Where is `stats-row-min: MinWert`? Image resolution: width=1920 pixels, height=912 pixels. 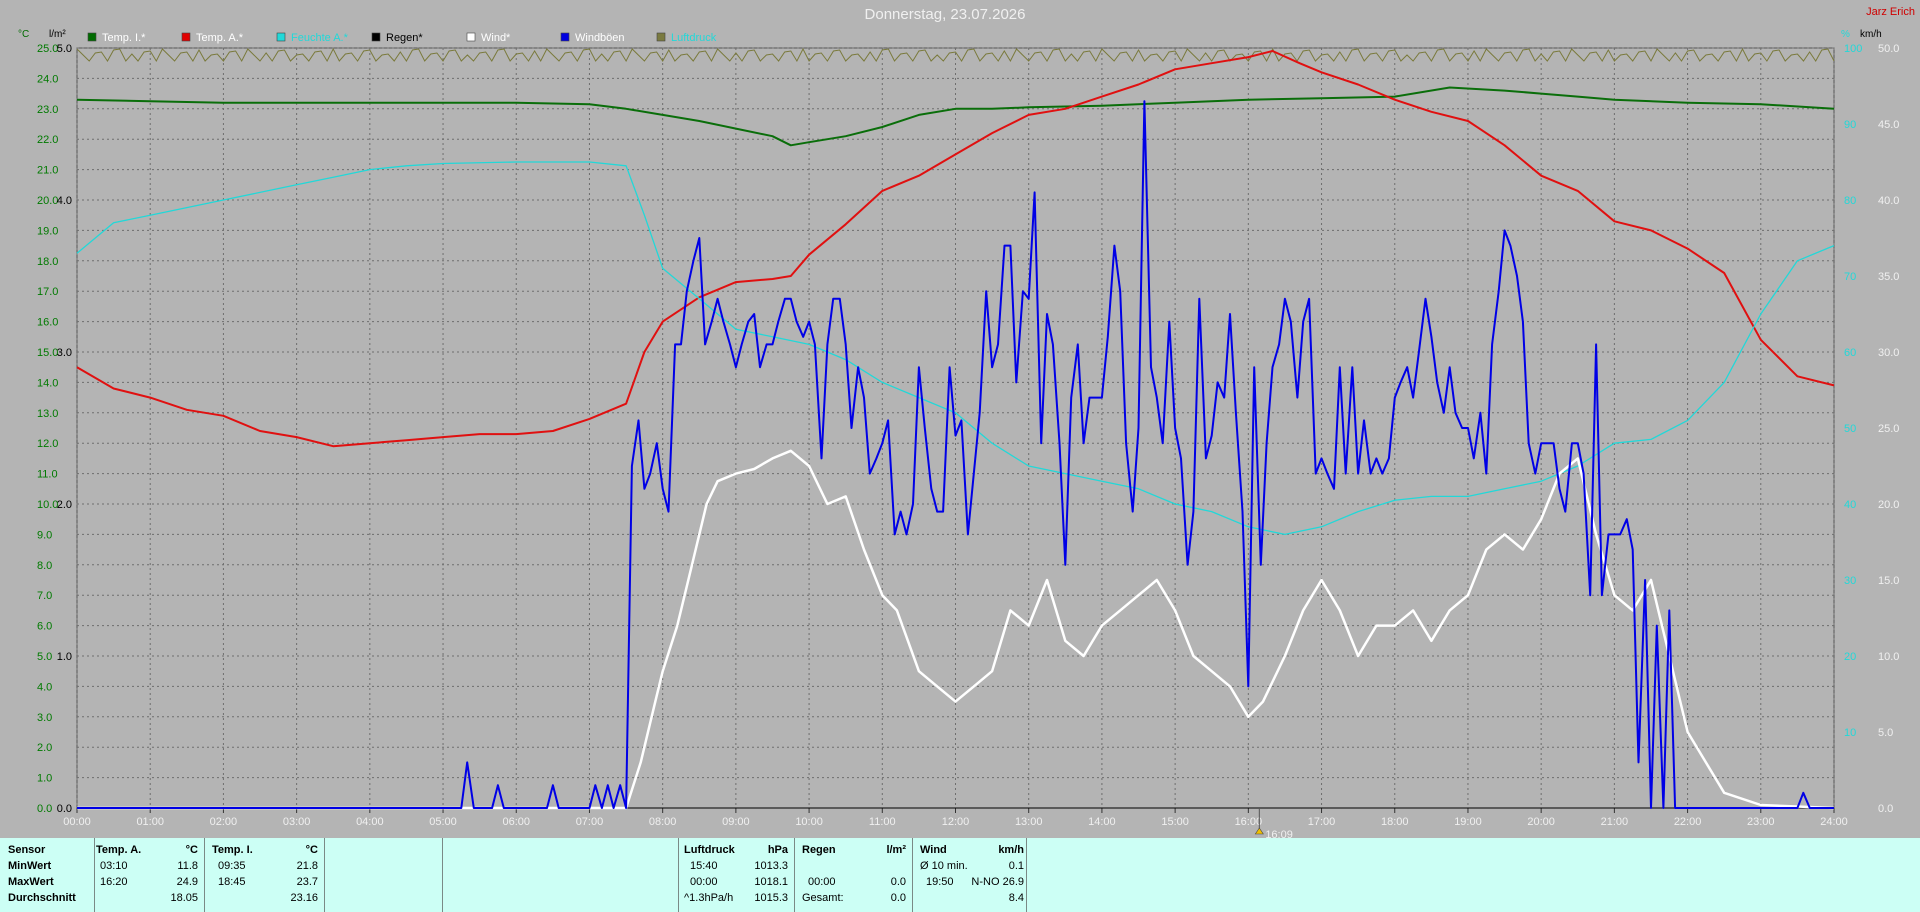
stats-row-min: MinWert is located at coordinates (30, 866).